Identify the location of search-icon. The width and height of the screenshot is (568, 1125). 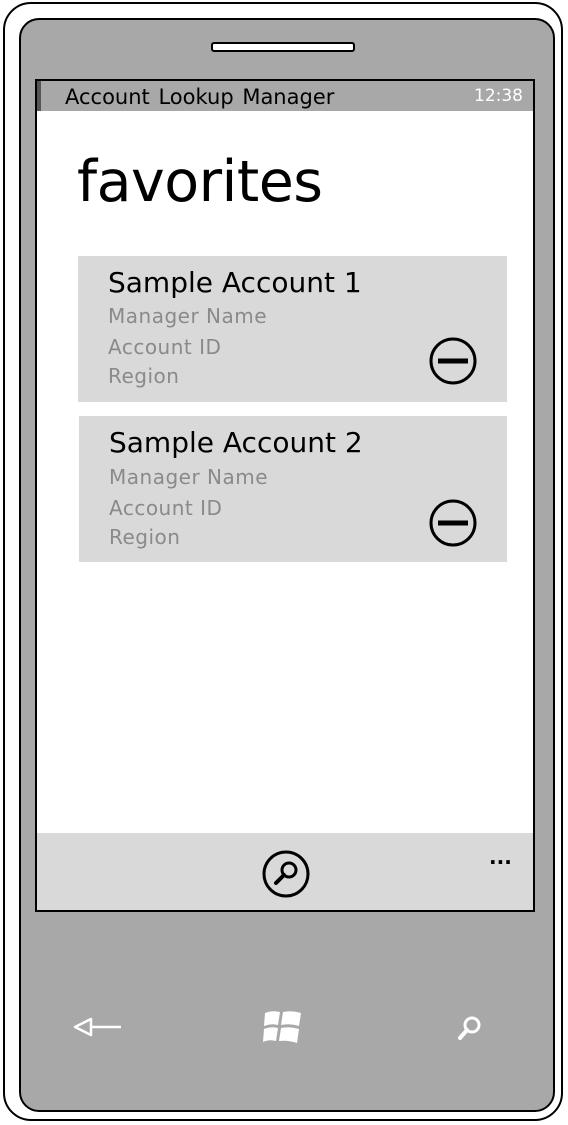
(286, 874).